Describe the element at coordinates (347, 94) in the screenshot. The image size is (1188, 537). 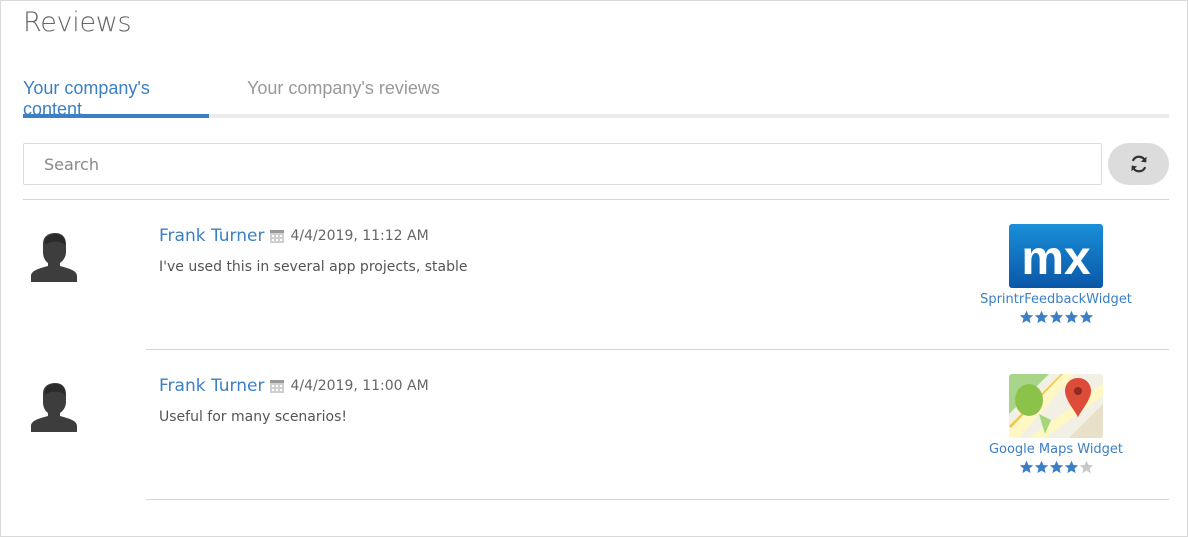
I see `tab-company-reviews: Your company's reviews` at that location.